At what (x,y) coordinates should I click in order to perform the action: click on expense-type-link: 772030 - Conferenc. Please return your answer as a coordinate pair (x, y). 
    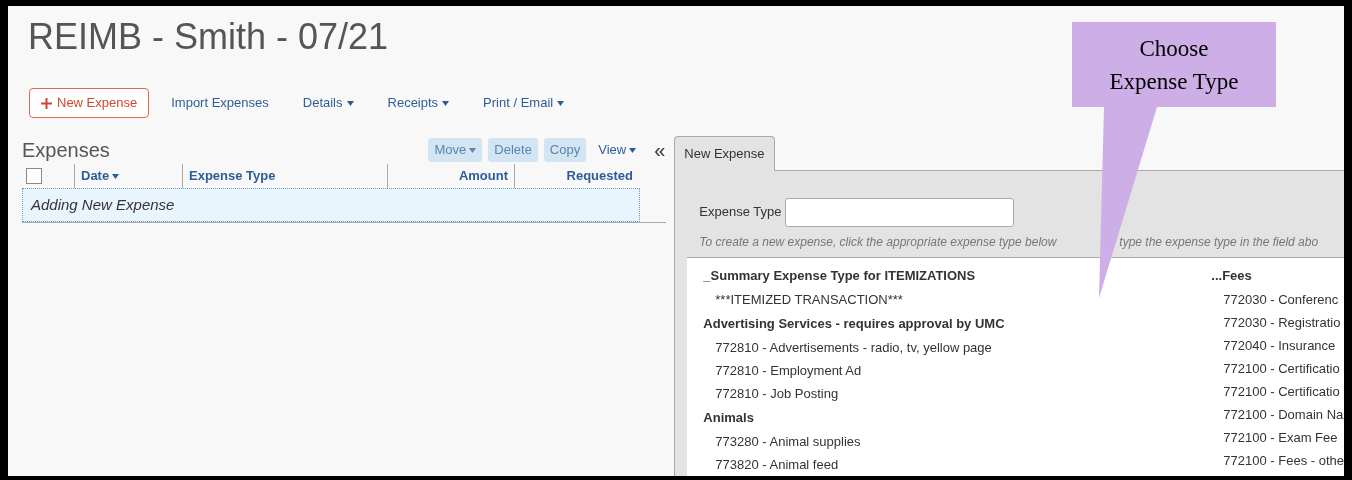
    Looking at the image, I should click on (1277, 300).